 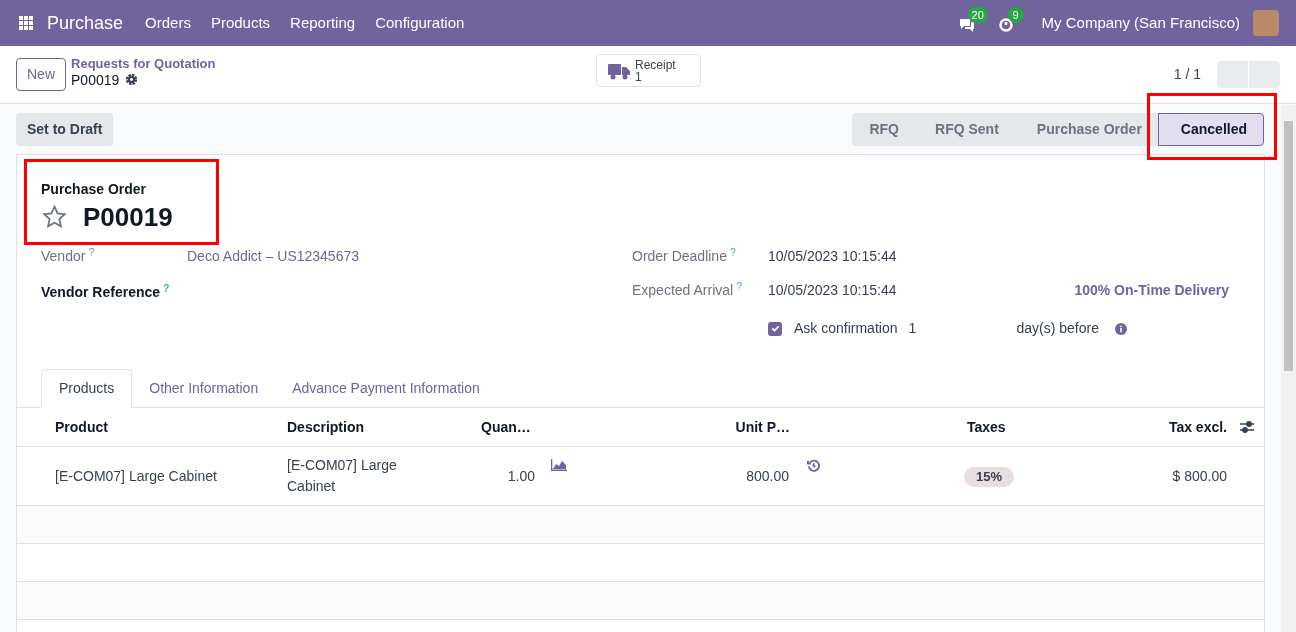 I want to click on scrollbar, so click(x=1288, y=368).